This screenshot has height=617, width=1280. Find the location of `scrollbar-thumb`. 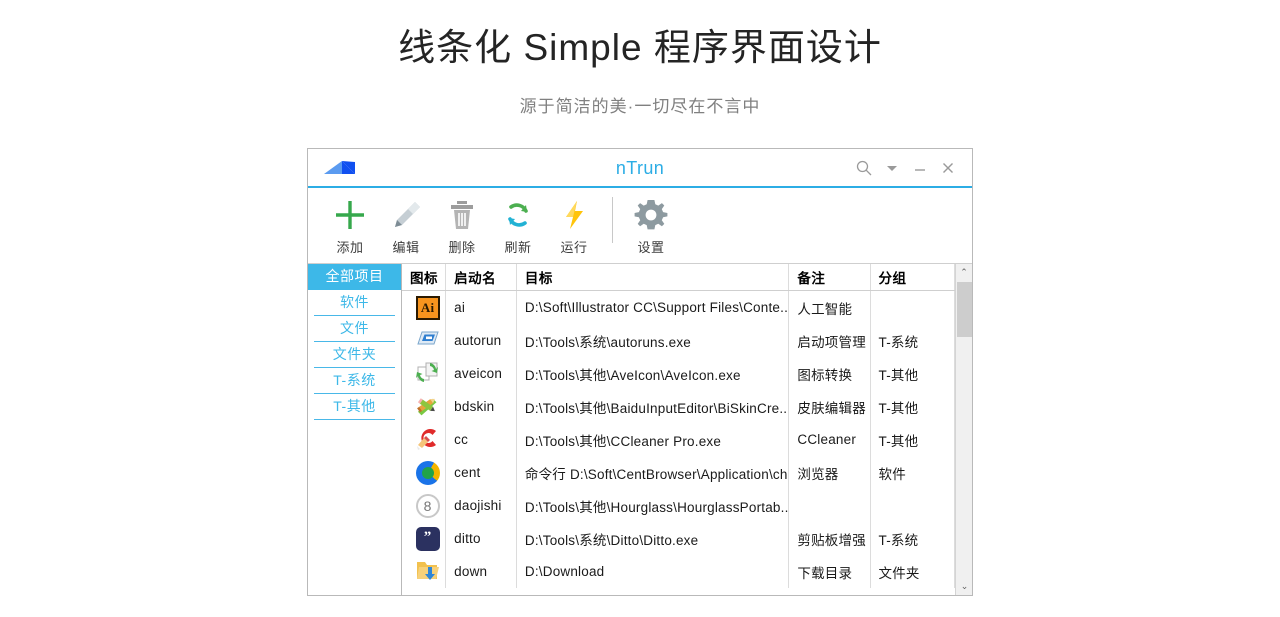

scrollbar-thumb is located at coordinates (964, 309).